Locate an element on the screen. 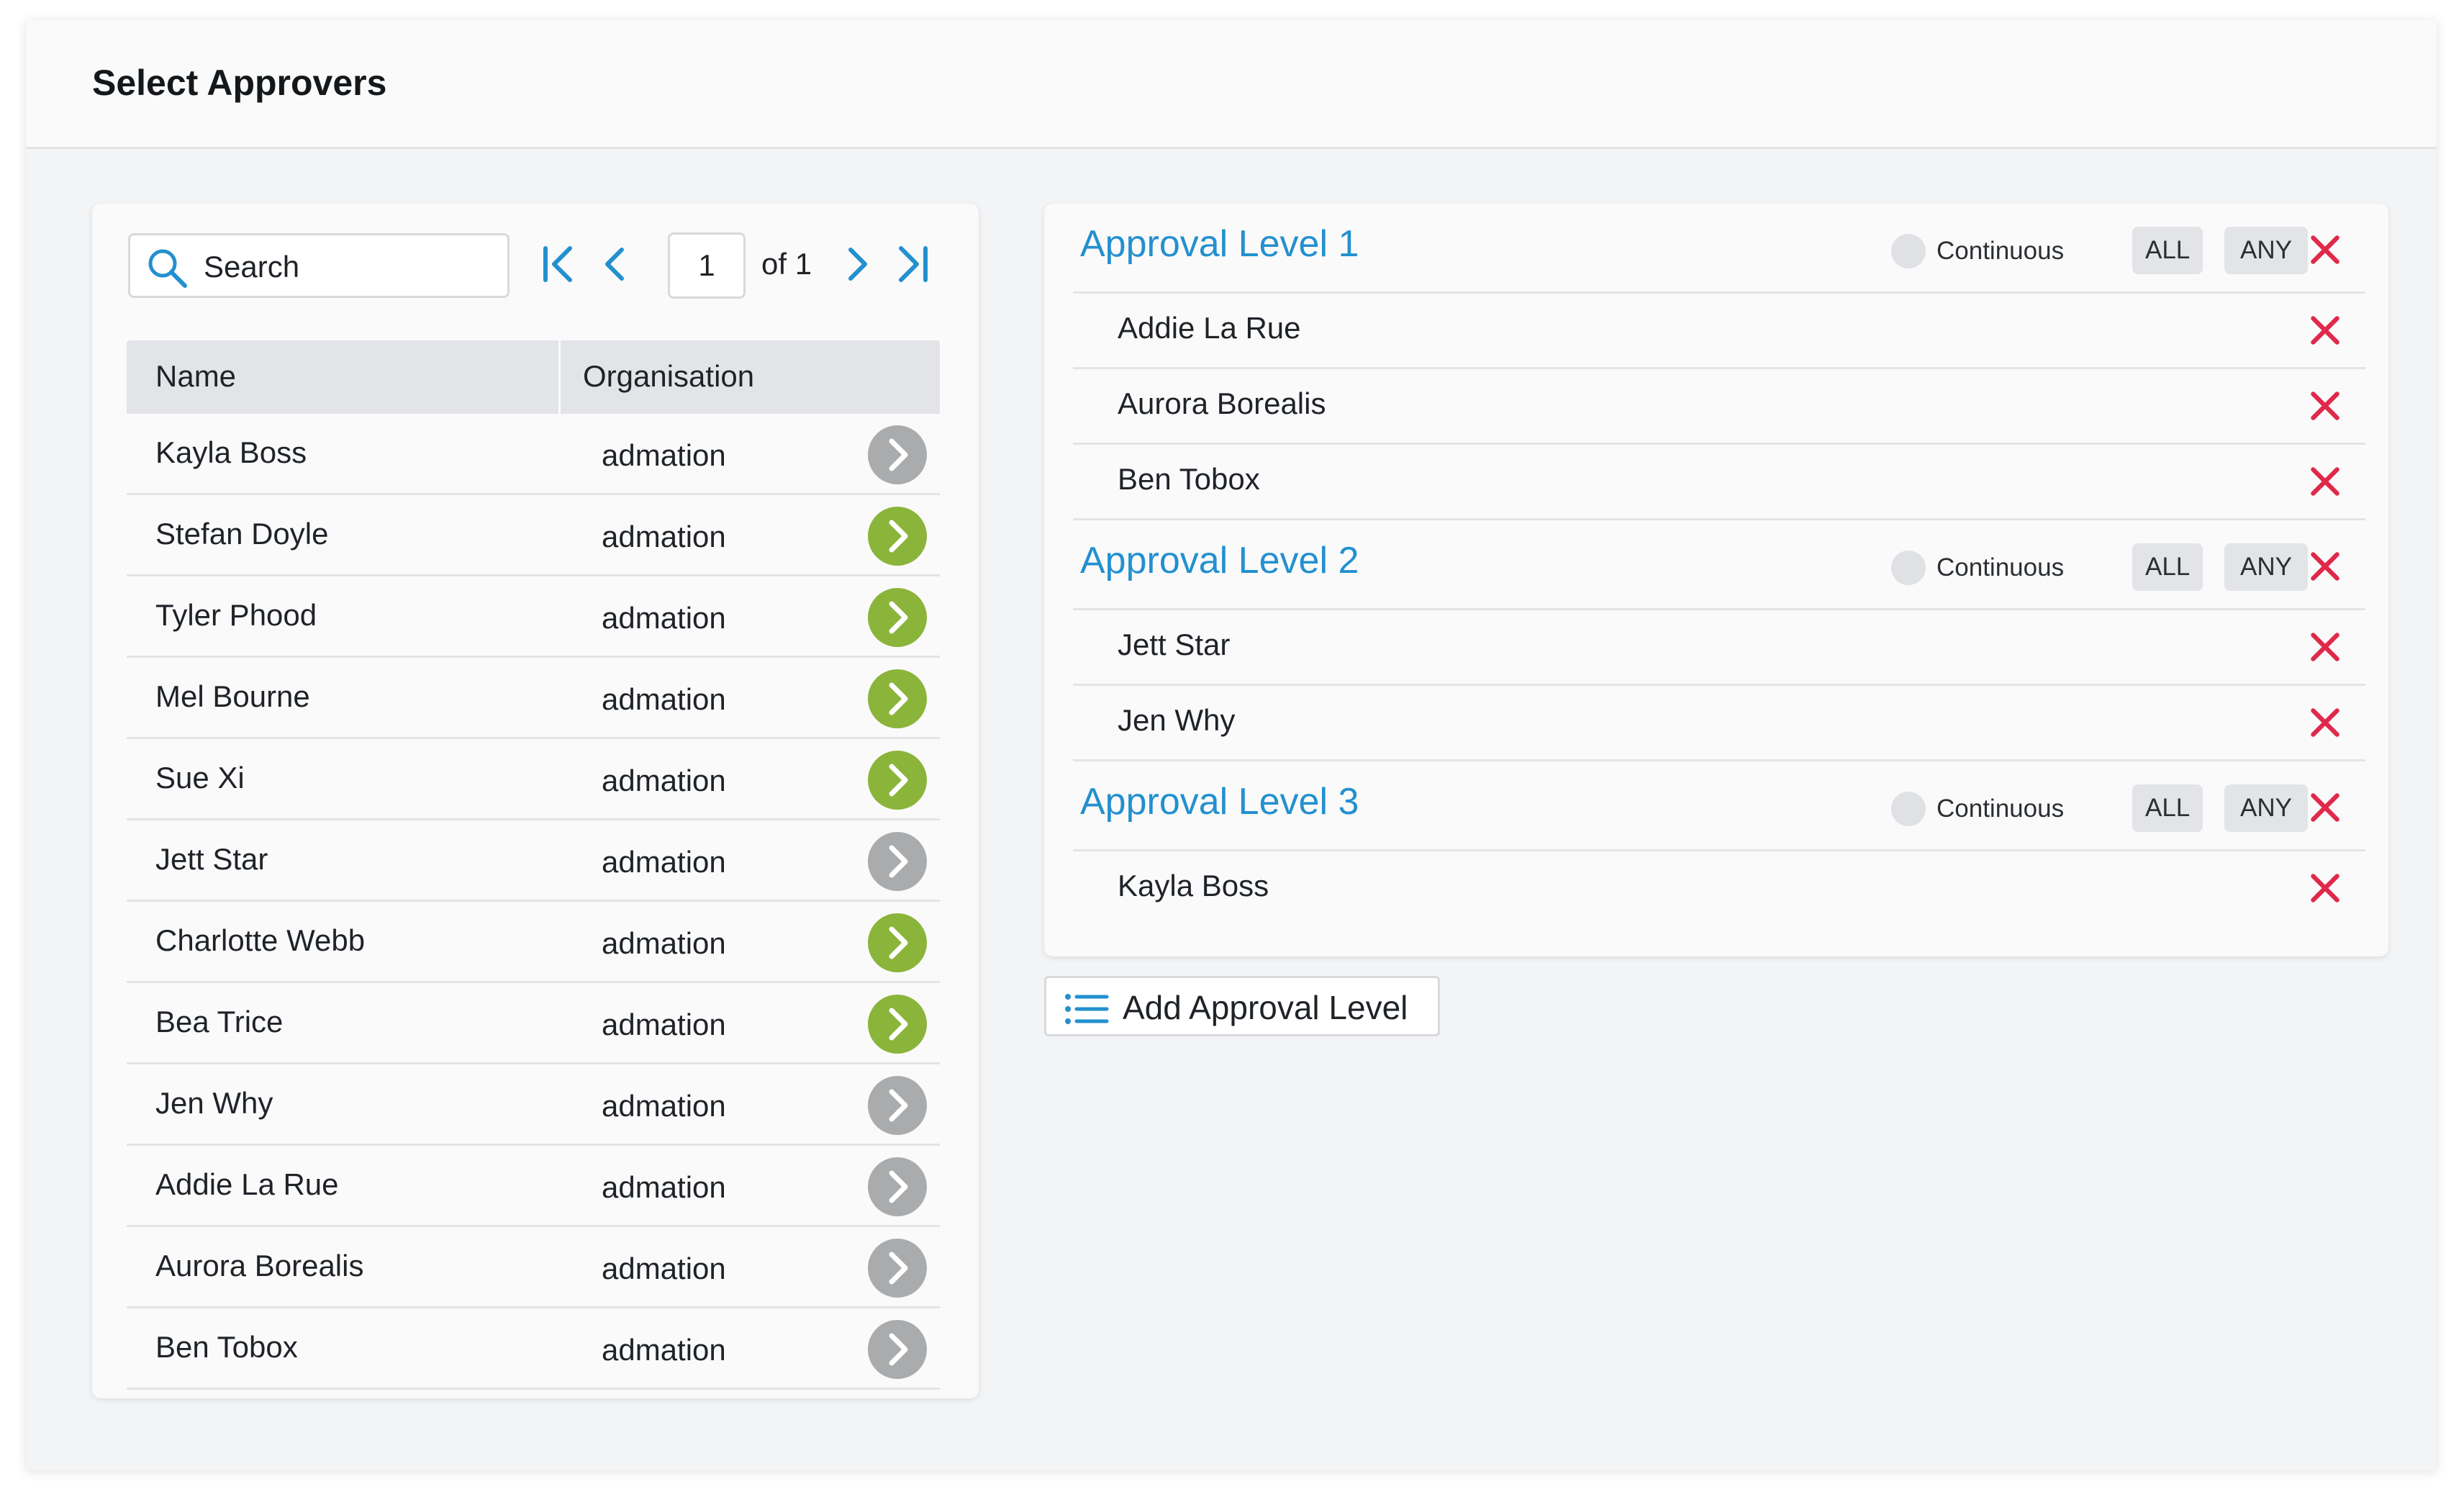 This screenshot has height=1502, width=2464. search-input: Search is located at coordinates (318, 265).